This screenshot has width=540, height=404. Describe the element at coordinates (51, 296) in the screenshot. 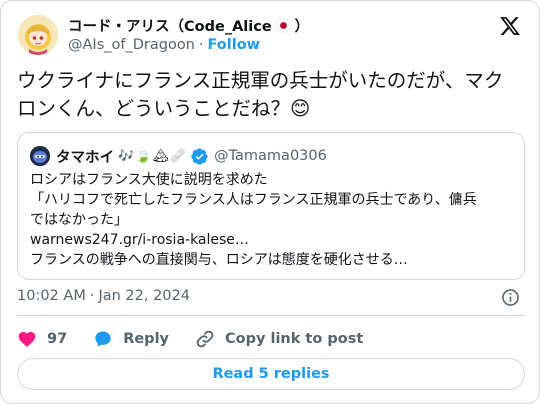

I see `post-time: 10:02 AM` at that location.